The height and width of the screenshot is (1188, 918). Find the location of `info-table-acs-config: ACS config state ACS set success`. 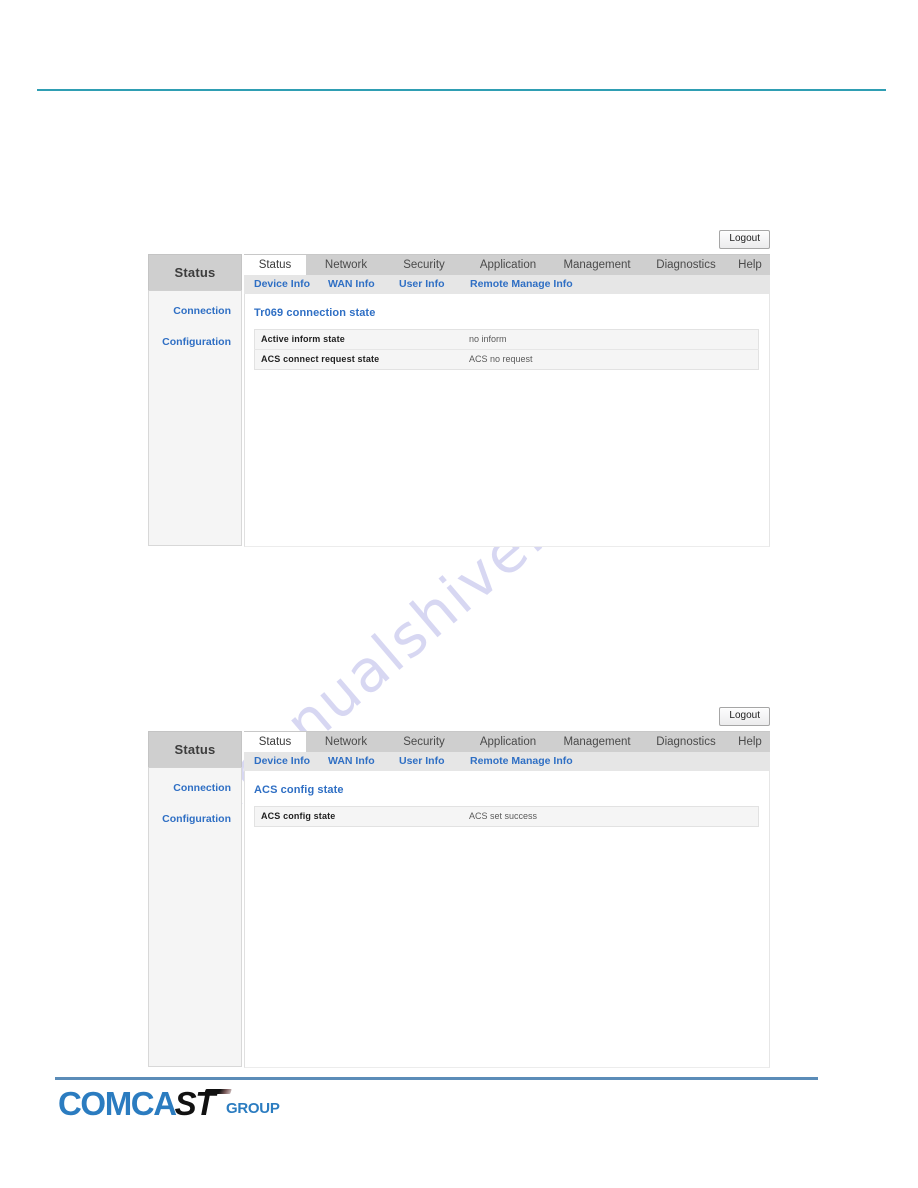

info-table-acs-config: ACS config state ACS set success is located at coordinates (506, 816).